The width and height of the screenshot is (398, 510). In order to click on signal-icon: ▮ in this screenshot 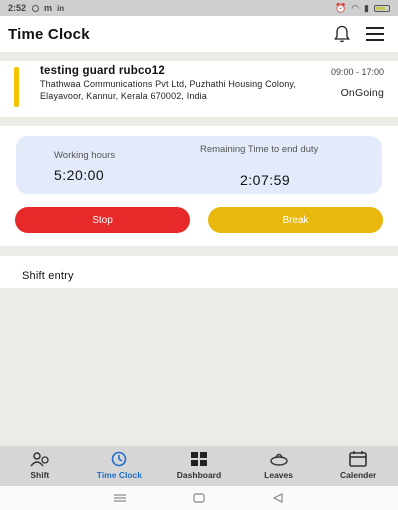, I will do `click(366, 7)`.